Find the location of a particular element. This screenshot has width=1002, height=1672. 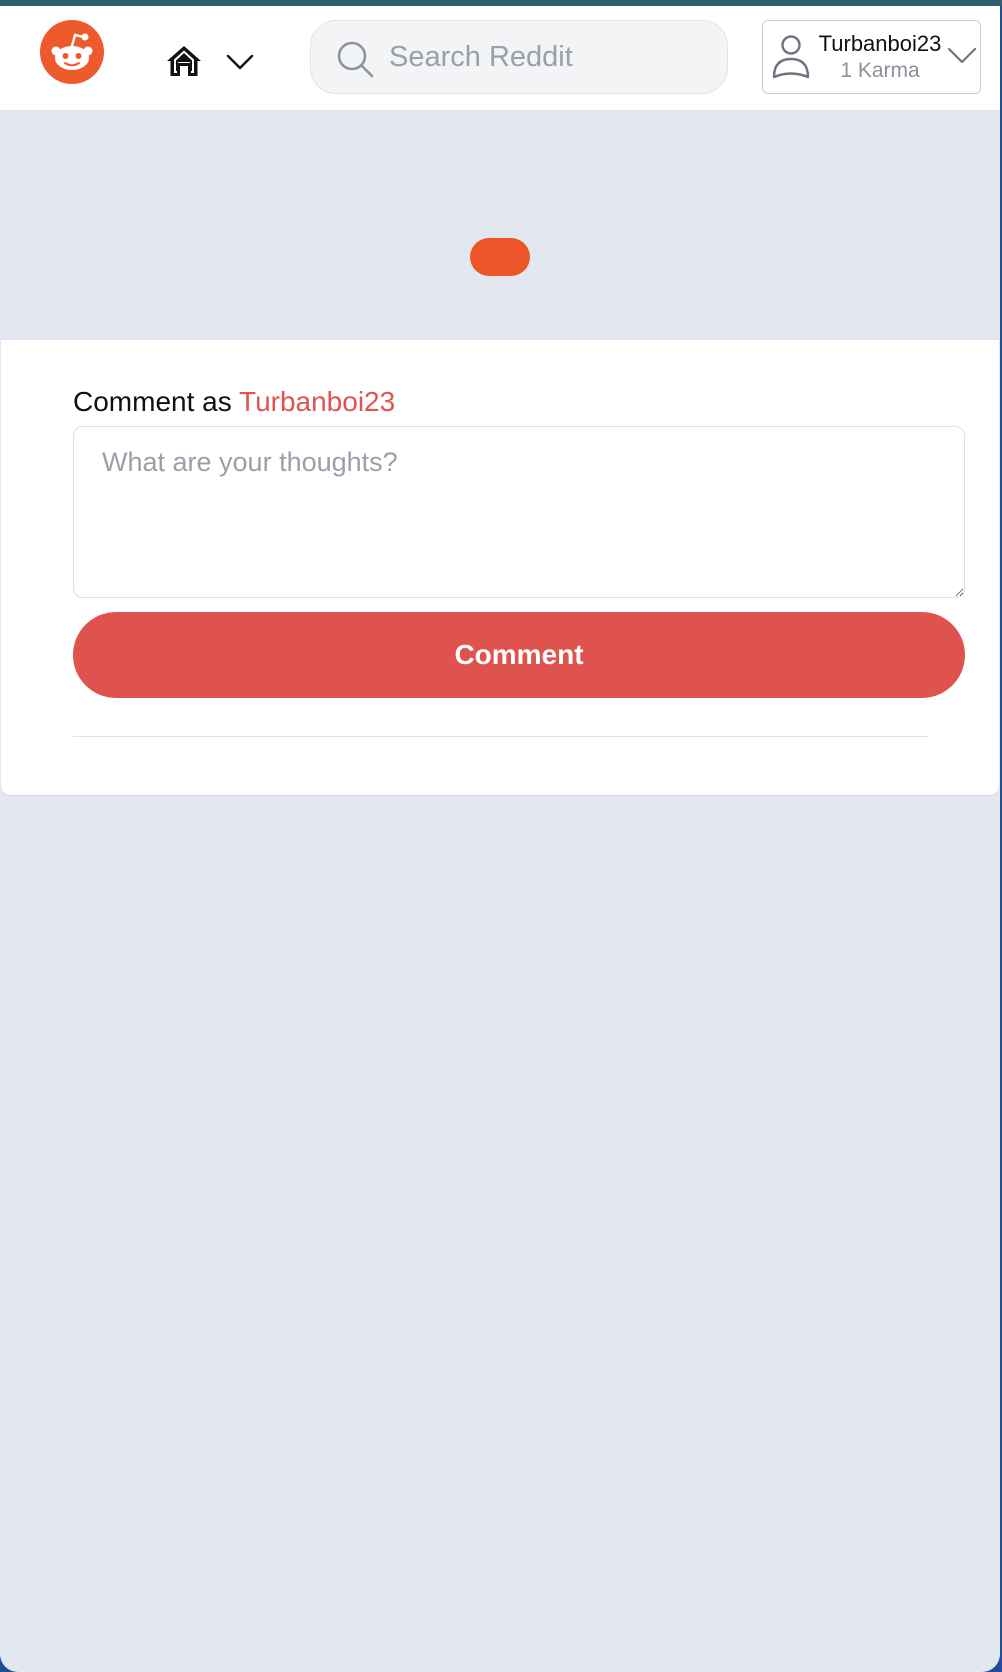

home-button is located at coordinates (184, 60).